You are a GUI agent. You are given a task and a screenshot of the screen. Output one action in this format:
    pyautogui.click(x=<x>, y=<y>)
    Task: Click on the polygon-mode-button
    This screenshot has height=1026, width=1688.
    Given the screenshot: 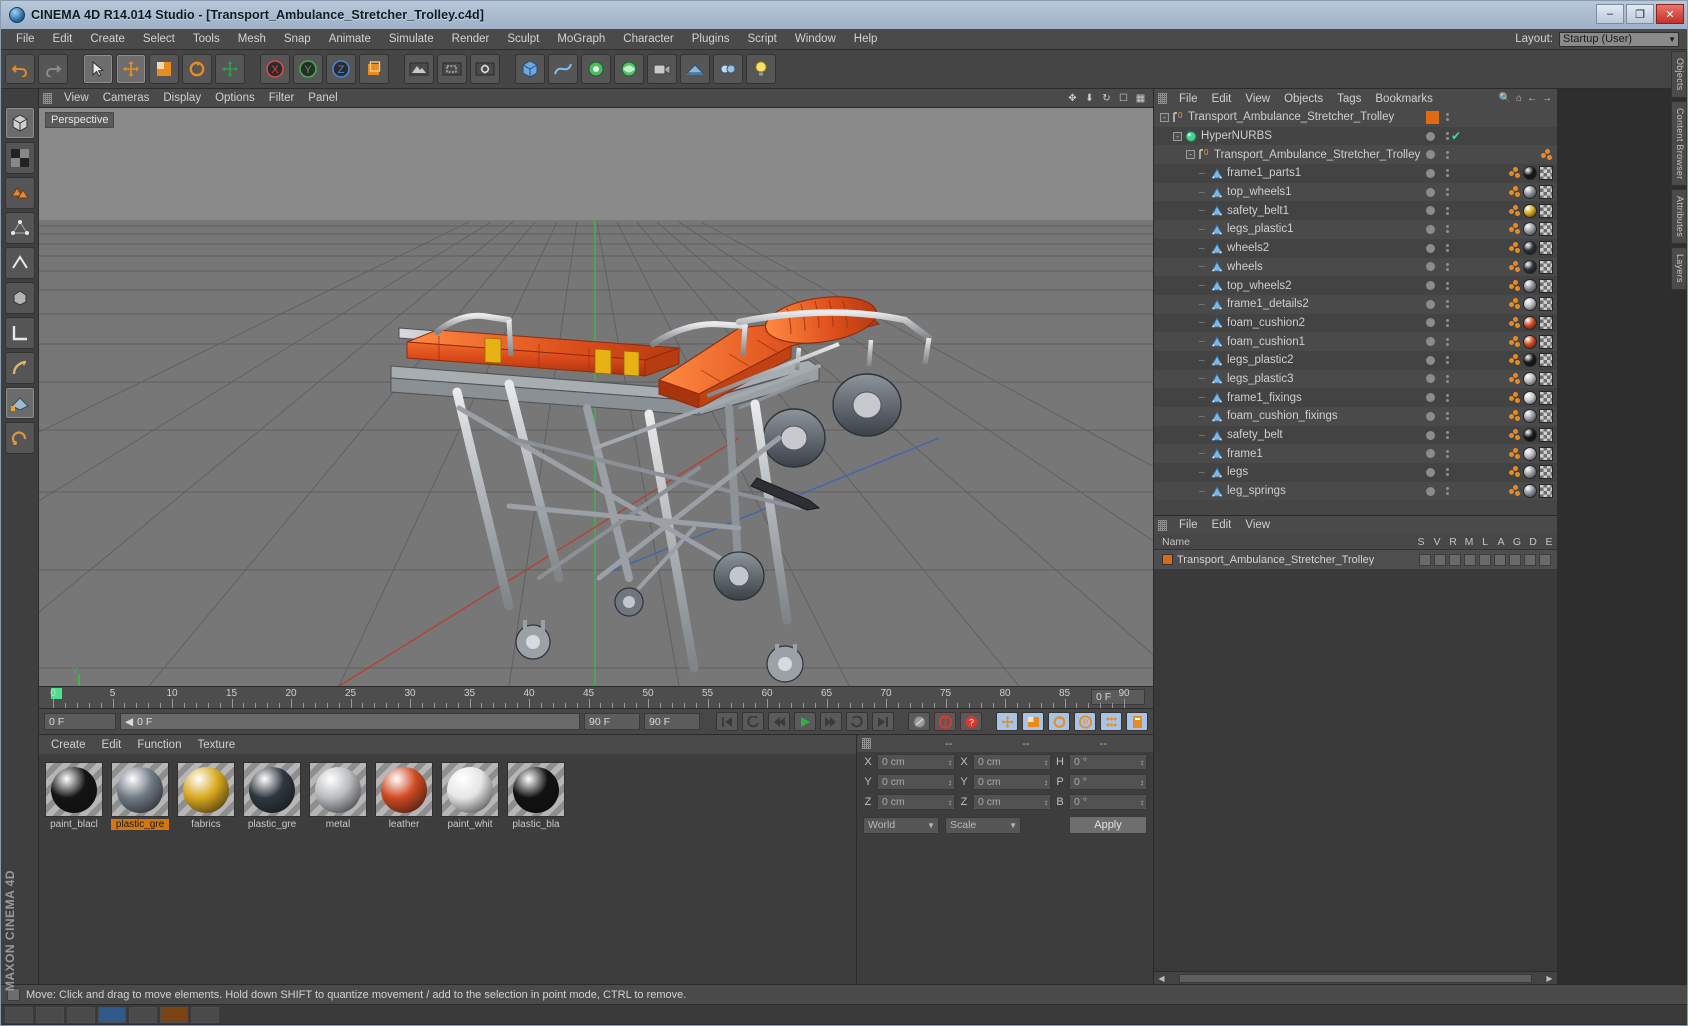 What is the action you would take?
    pyautogui.click(x=19, y=193)
    